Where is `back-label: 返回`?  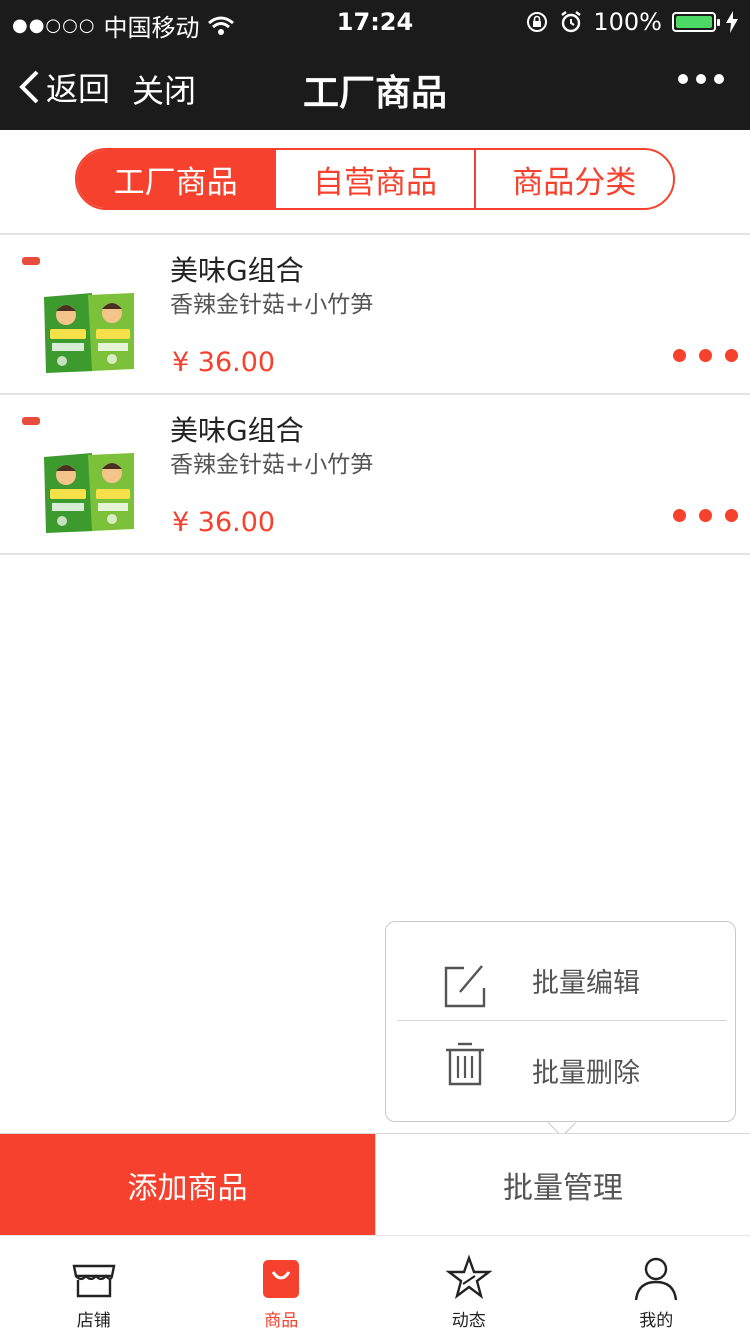 back-label: 返回 is located at coordinates (78, 89).